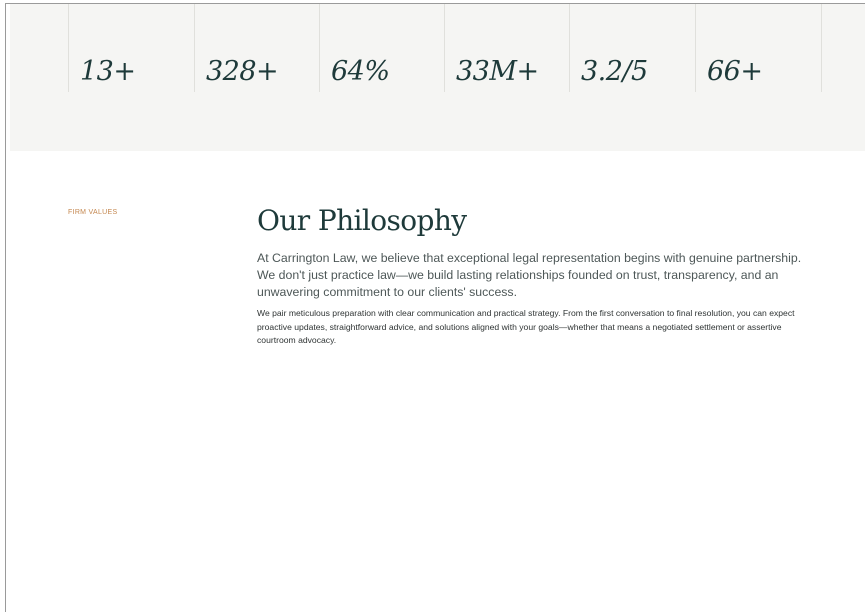  I want to click on stat-item: 328+, so click(256, 48).